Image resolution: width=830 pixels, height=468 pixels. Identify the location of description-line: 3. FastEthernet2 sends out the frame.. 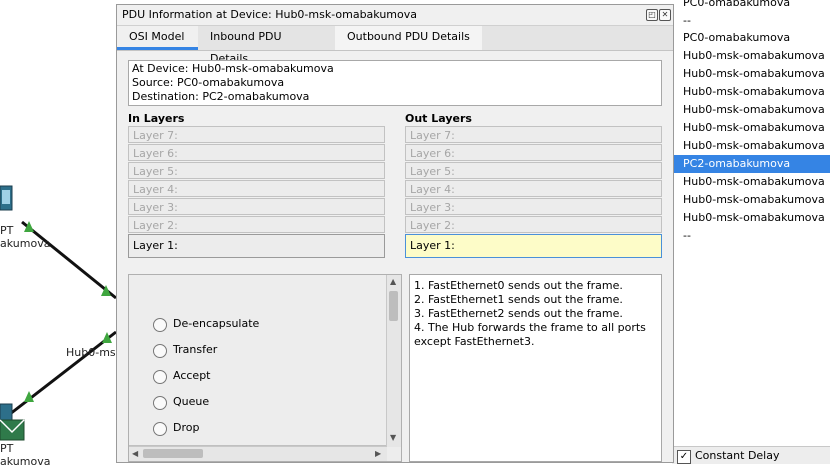
(518, 313).